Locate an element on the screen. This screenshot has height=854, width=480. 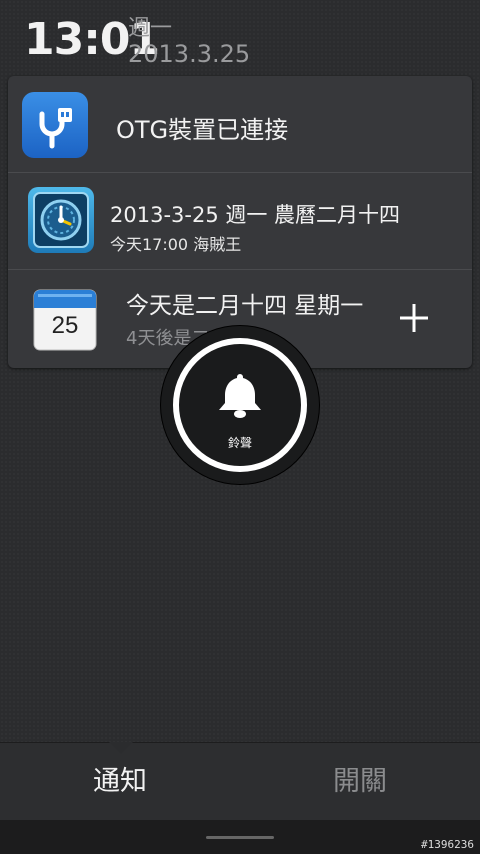
tab-toggles: 開關 is located at coordinates (360, 782).